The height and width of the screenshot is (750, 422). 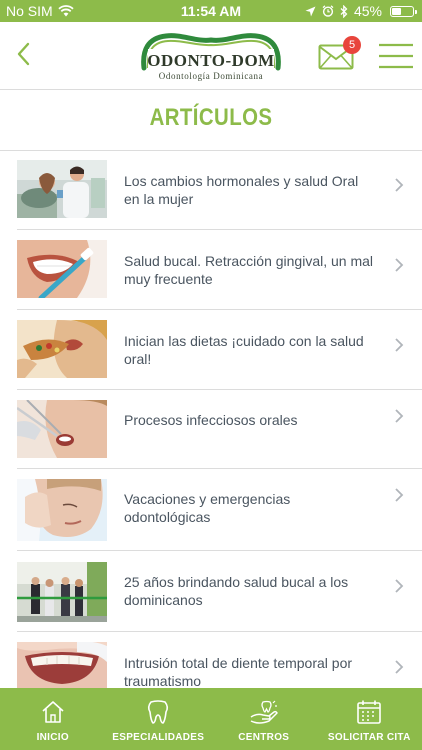 What do you see at coordinates (396, 11) in the screenshot?
I see `battery-fill` at bounding box center [396, 11].